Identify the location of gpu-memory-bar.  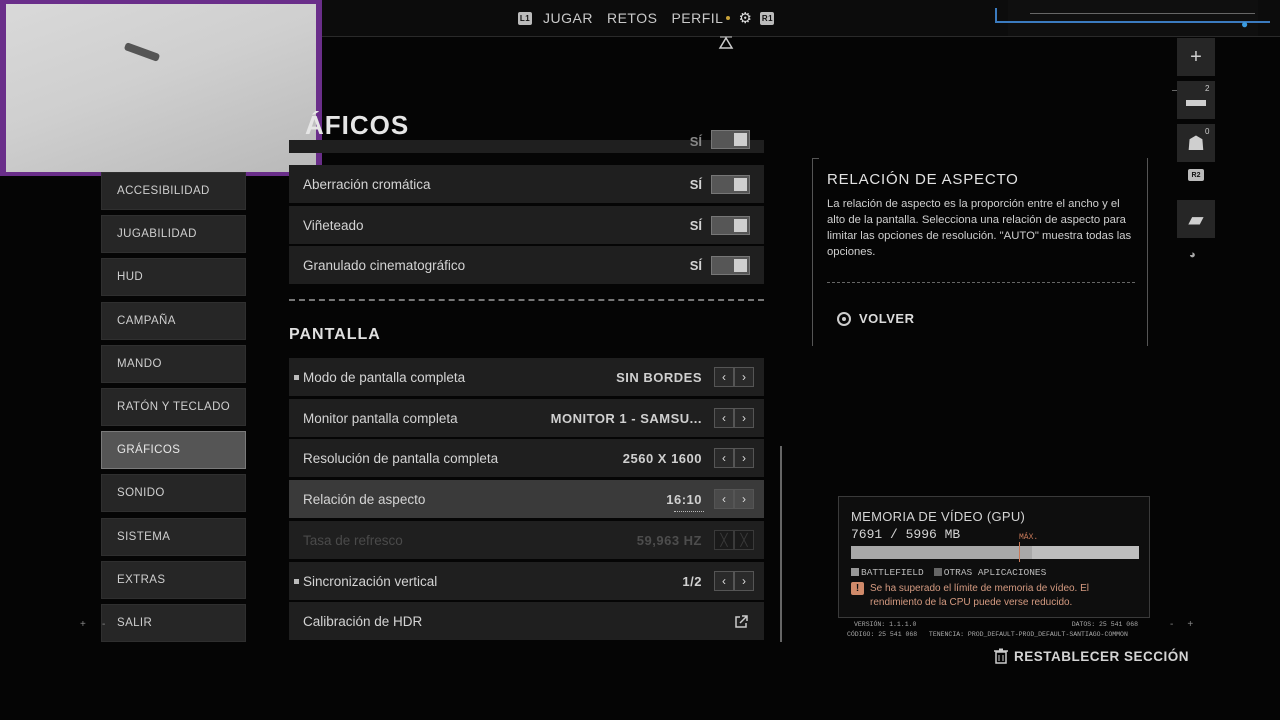
(995, 552).